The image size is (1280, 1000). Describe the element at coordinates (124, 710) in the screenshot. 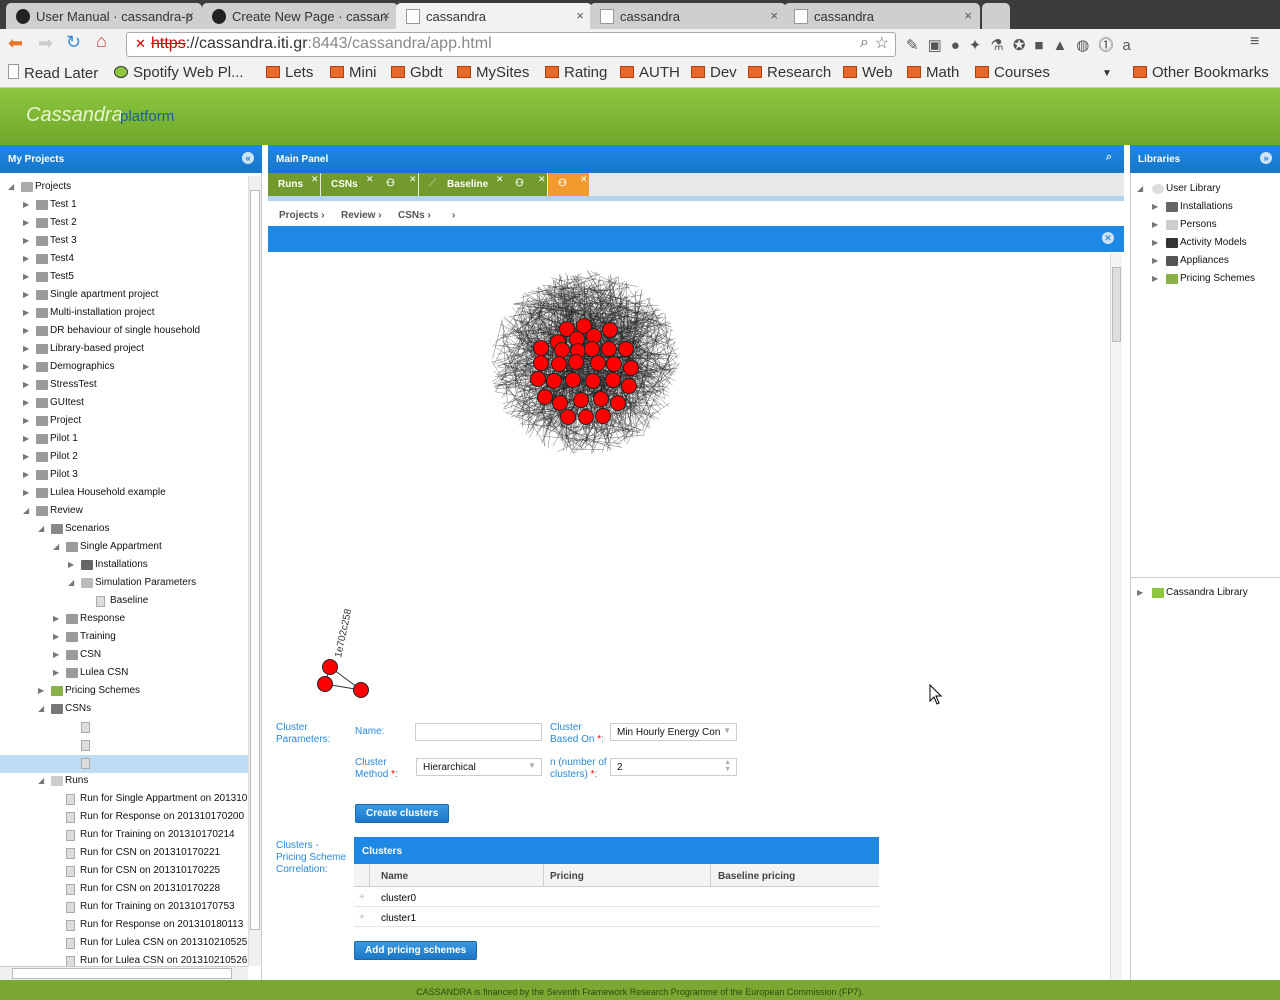

I see `tree-node: ◢ CSNs` at that location.